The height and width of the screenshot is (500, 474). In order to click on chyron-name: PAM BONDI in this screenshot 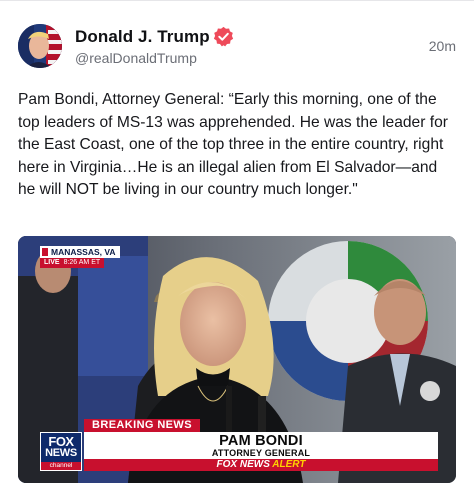, I will do `click(261, 441)`.